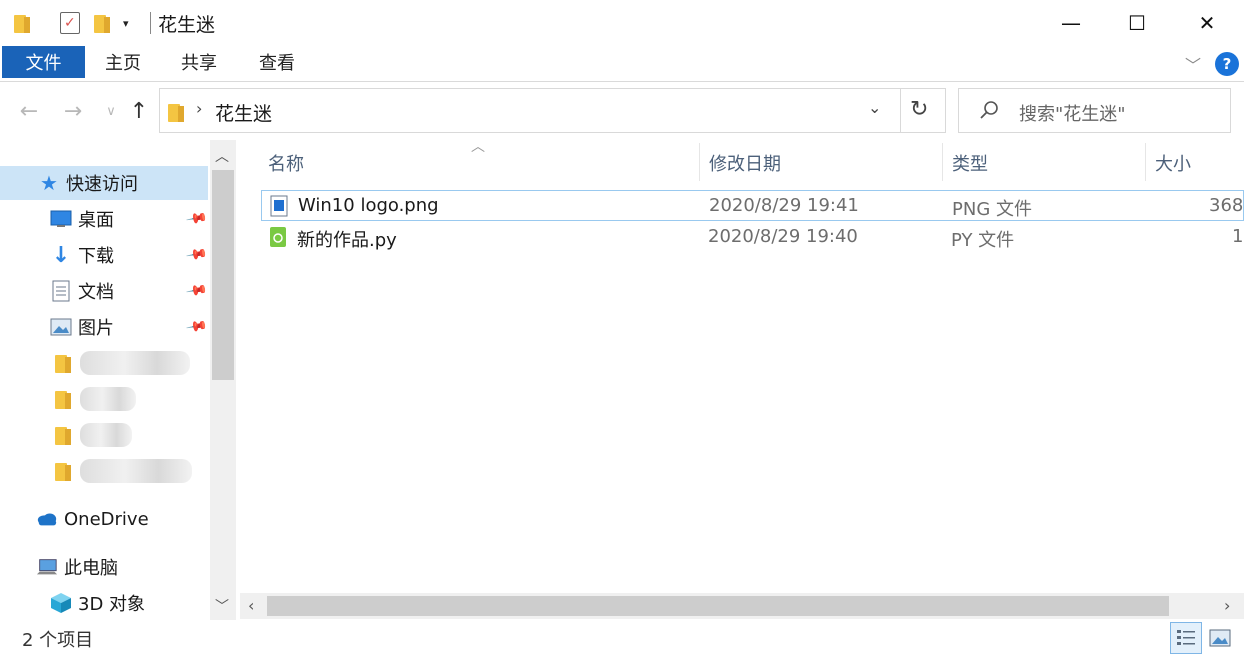  I want to click on file-row: 新的作品.py 2020/8/29 19:40 PY 文件 1, so click(752, 237).